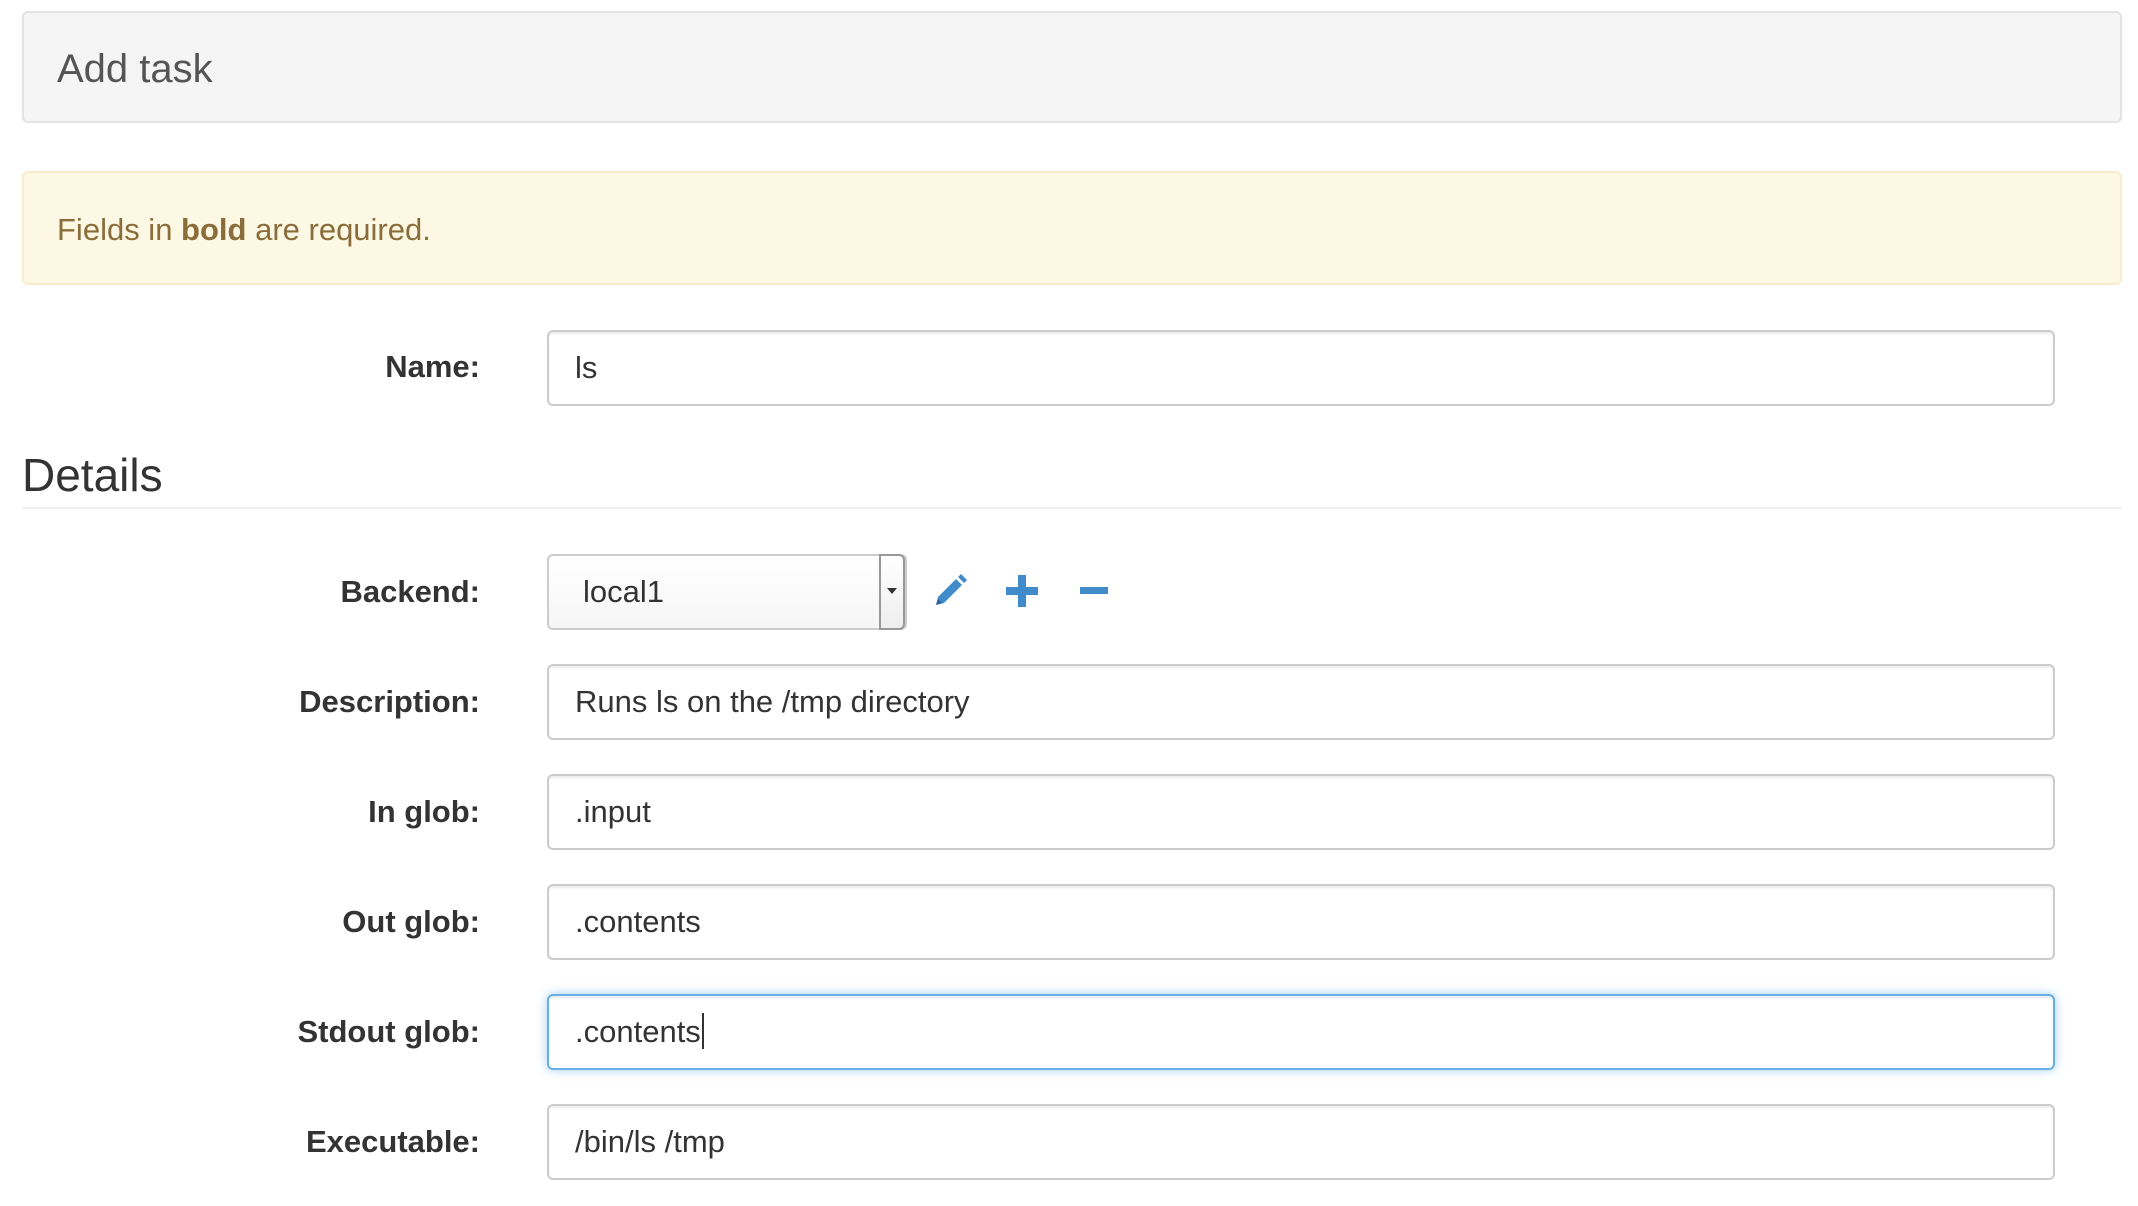  I want to click on executable-input: /bin/ls /tmp, so click(1301, 1142).